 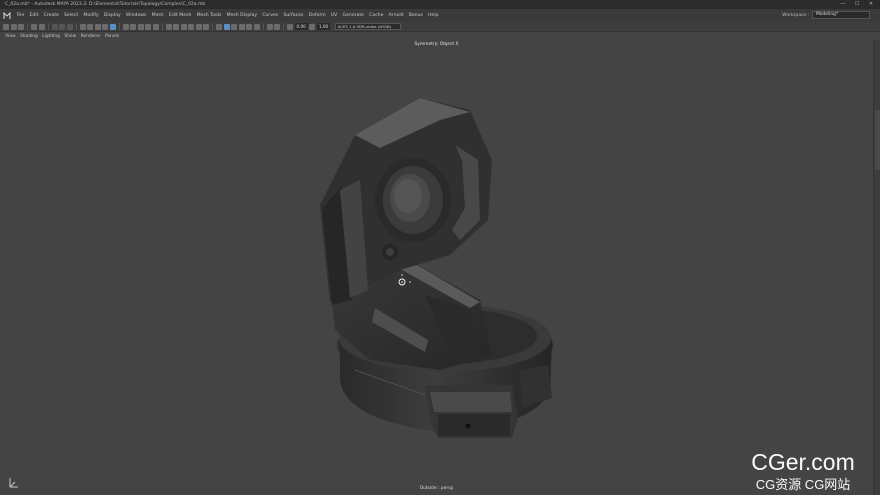 What do you see at coordinates (105, 26) in the screenshot?
I see `snap-view-plane-icon` at bounding box center [105, 26].